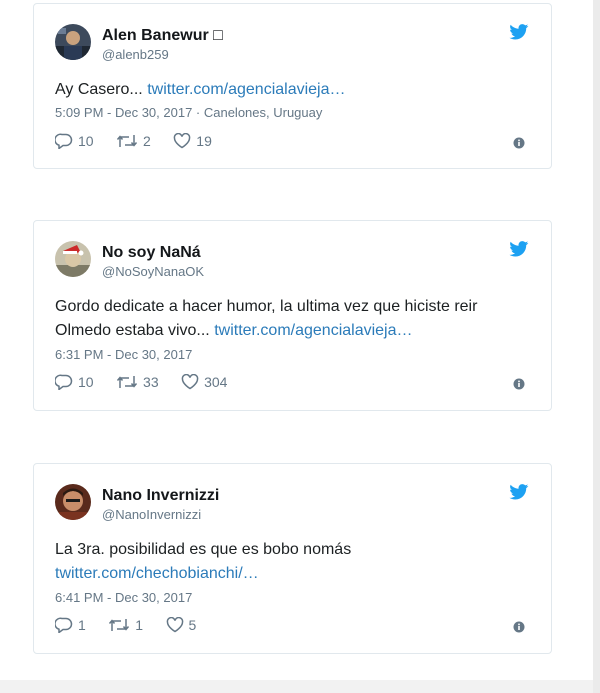 The image size is (600, 693). I want to click on like-button: 304, so click(204, 382).